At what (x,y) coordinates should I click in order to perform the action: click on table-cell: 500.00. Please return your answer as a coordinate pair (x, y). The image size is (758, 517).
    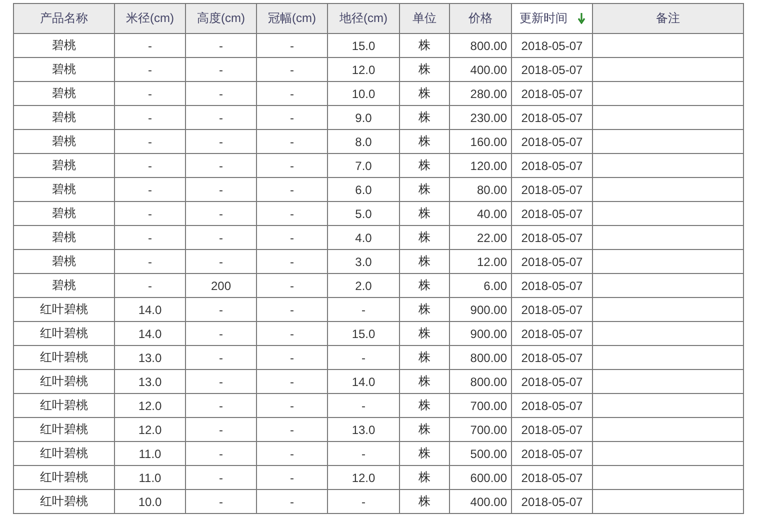
    Looking at the image, I should click on (481, 454).